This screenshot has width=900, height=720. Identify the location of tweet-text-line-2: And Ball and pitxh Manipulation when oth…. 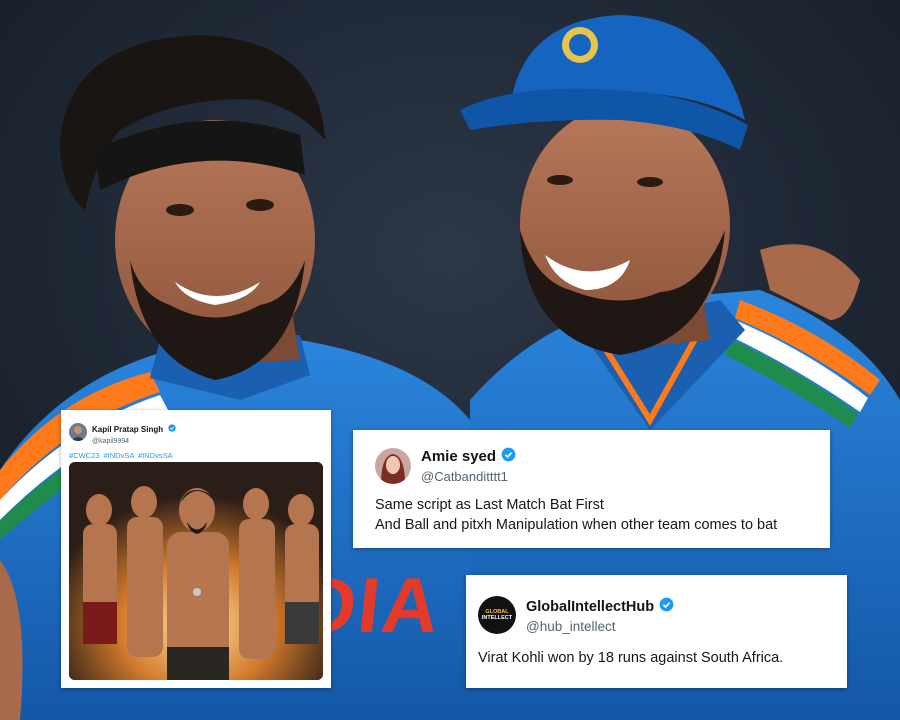
(576, 525).